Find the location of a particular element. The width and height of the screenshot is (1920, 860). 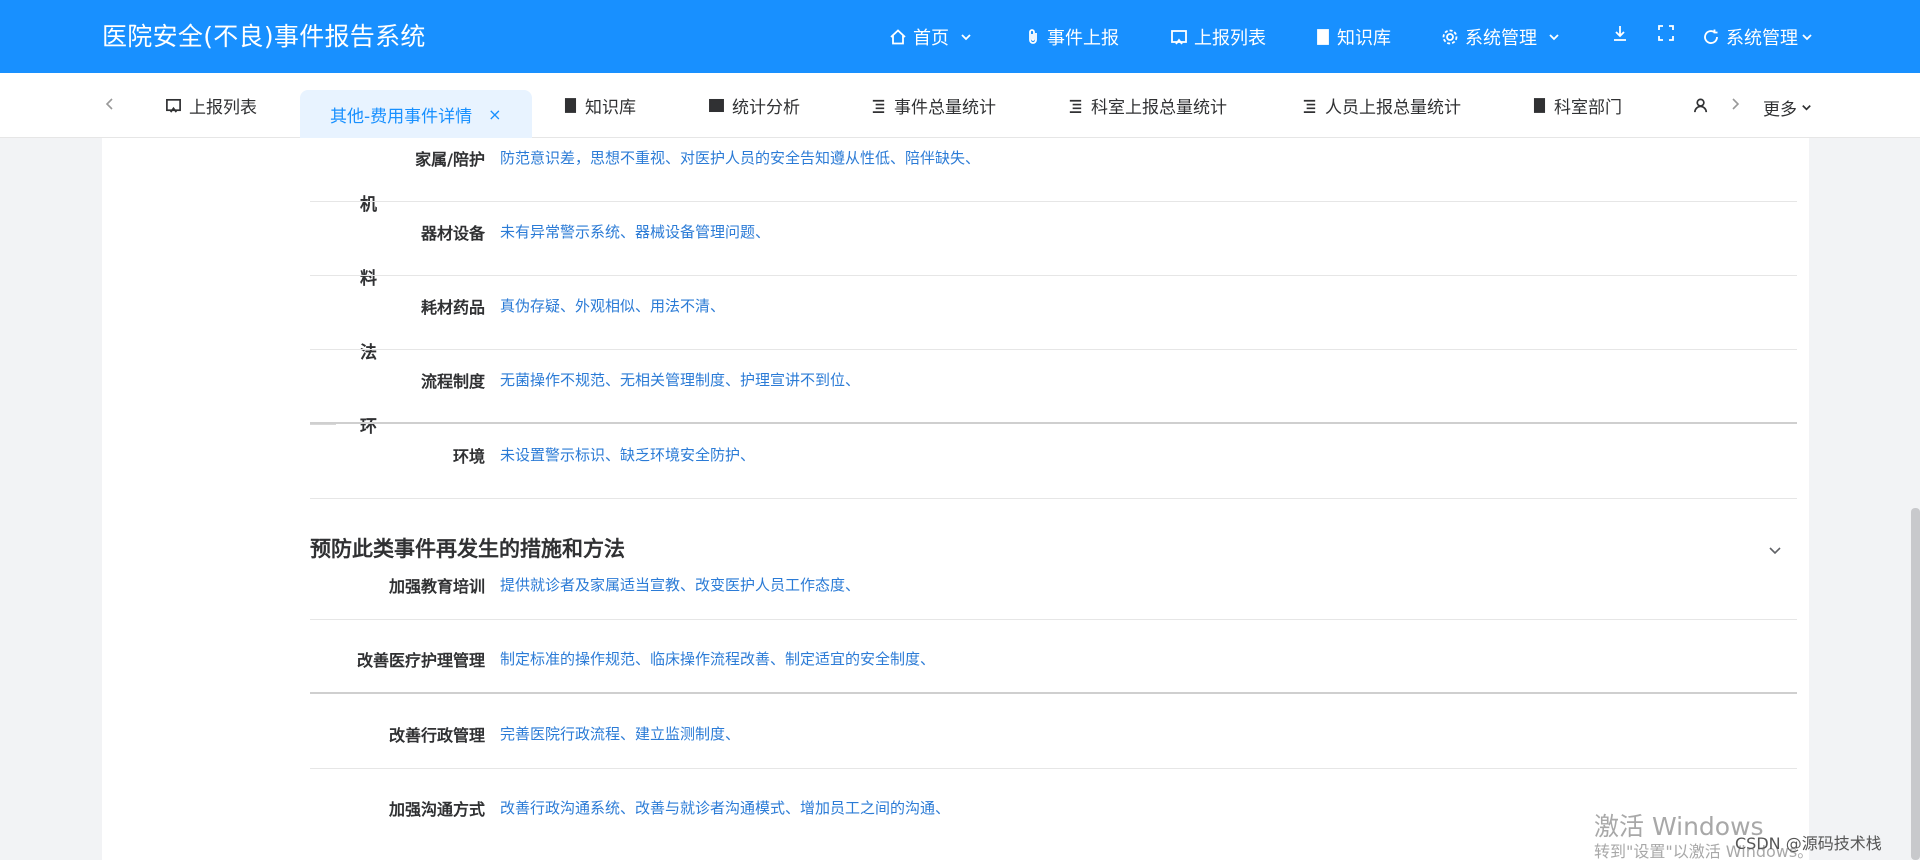

tab-report-list: 上报列表 is located at coordinates (211, 105).